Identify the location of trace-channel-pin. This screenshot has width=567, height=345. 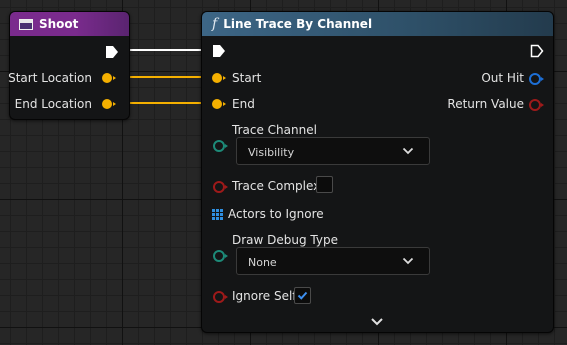
(220, 146).